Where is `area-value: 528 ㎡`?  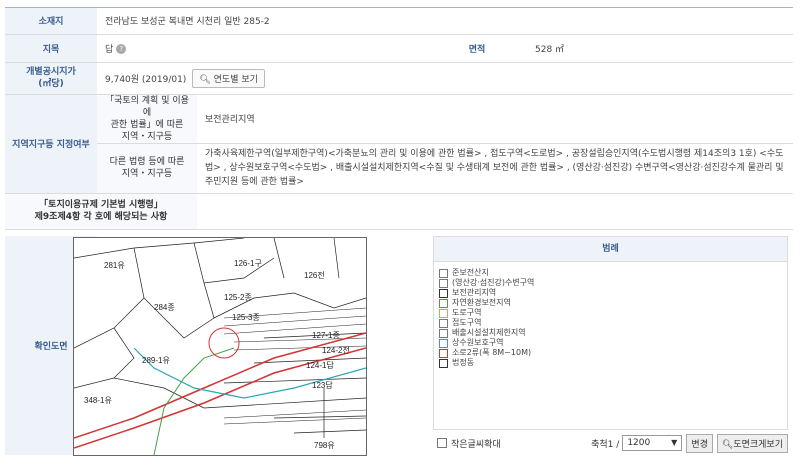
area-value: 528 ㎡ is located at coordinates (660, 48).